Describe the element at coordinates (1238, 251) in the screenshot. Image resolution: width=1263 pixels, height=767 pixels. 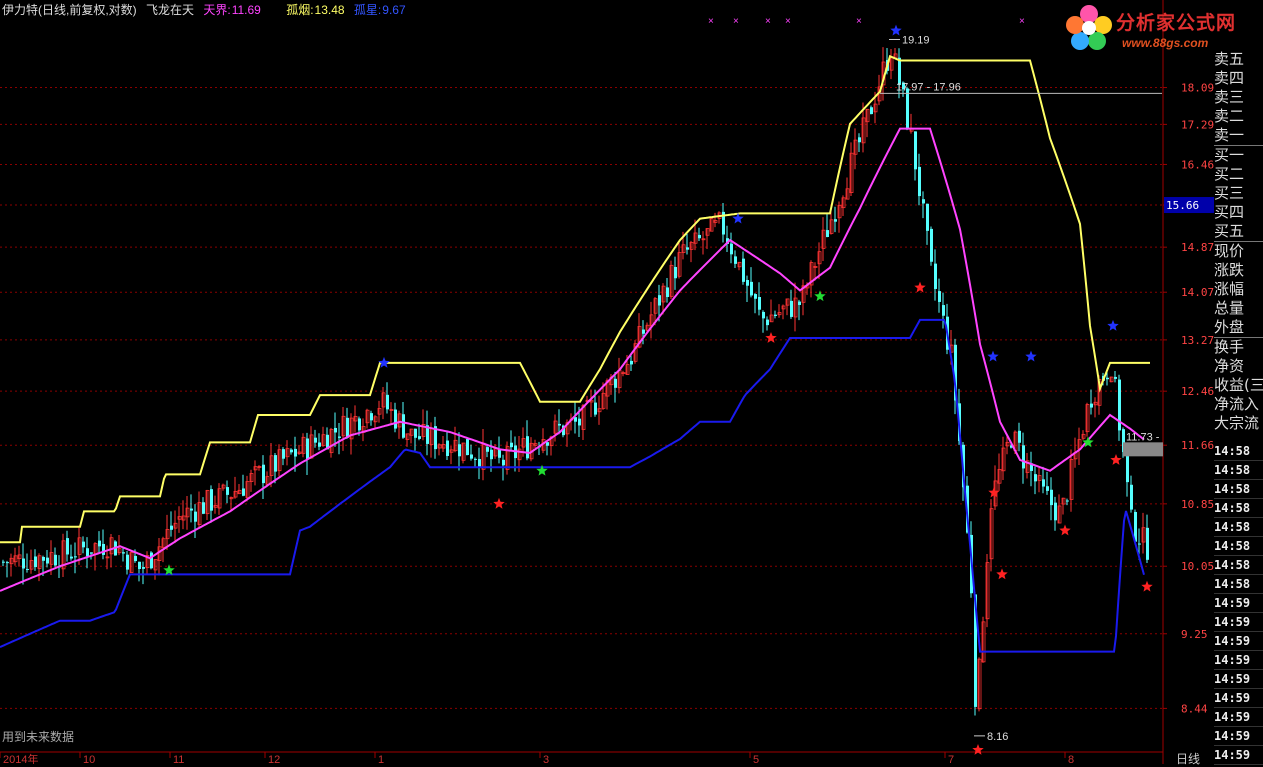
I see `quote-field-label: 现价` at that location.